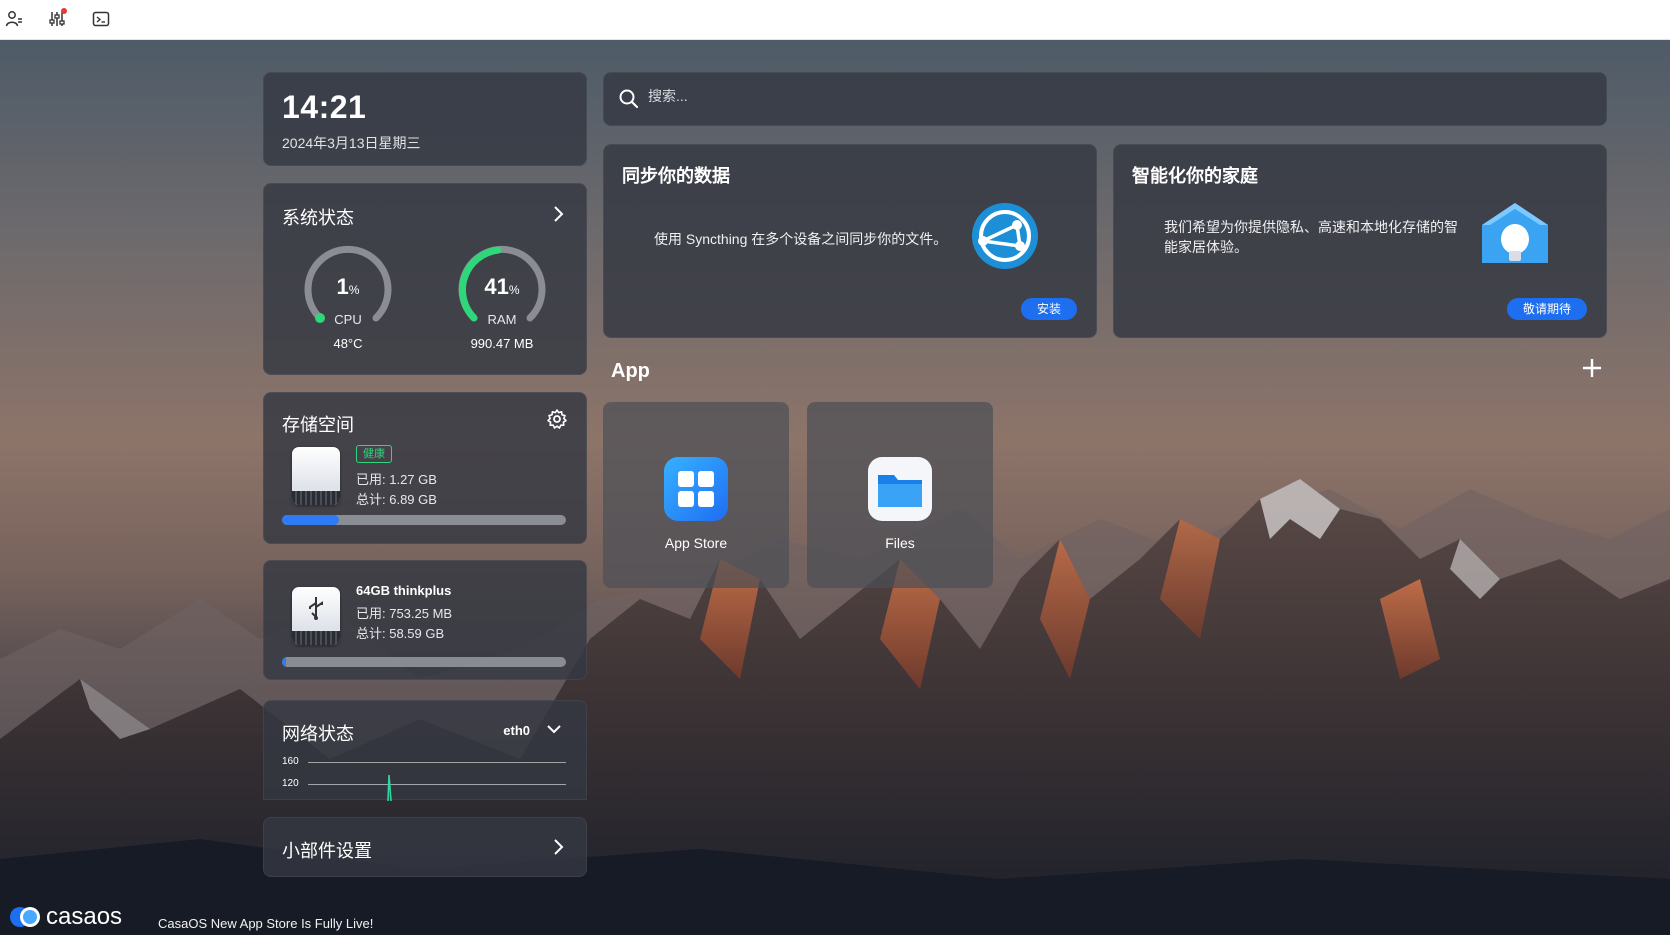 The height and width of the screenshot is (935, 1670). Describe the element at coordinates (1195, 176) in the screenshot. I see `promo-title: 智能化你的家庭` at that location.